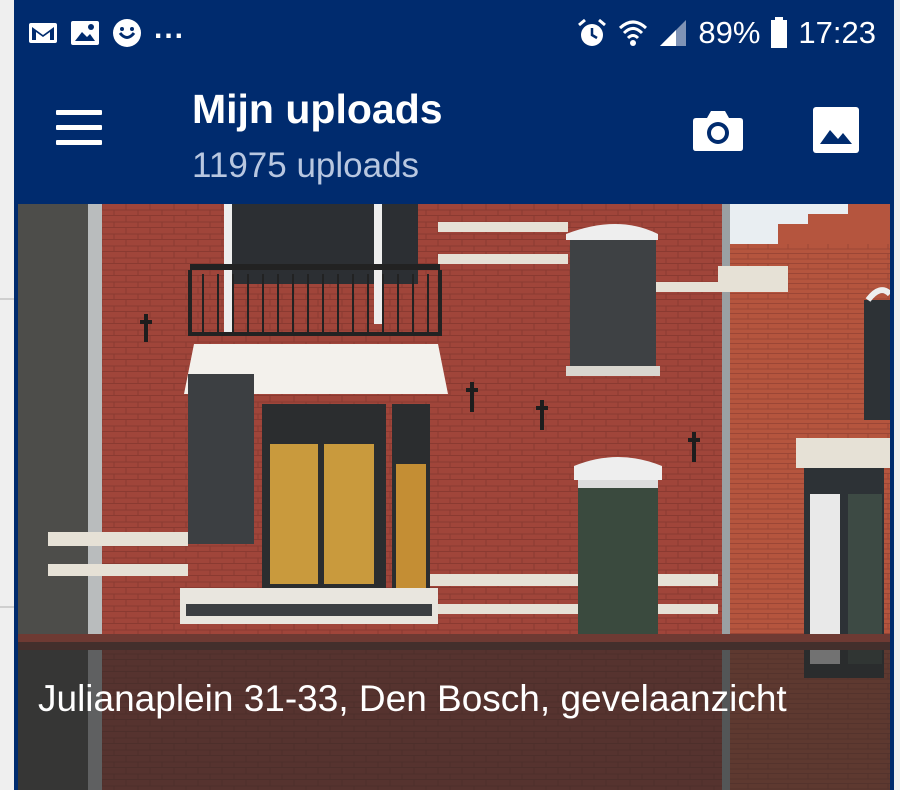 Image resolution: width=900 pixels, height=790 pixels. Describe the element at coordinates (317, 109) in the screenshot. I see `page-title: Mijn uploads` at that location.